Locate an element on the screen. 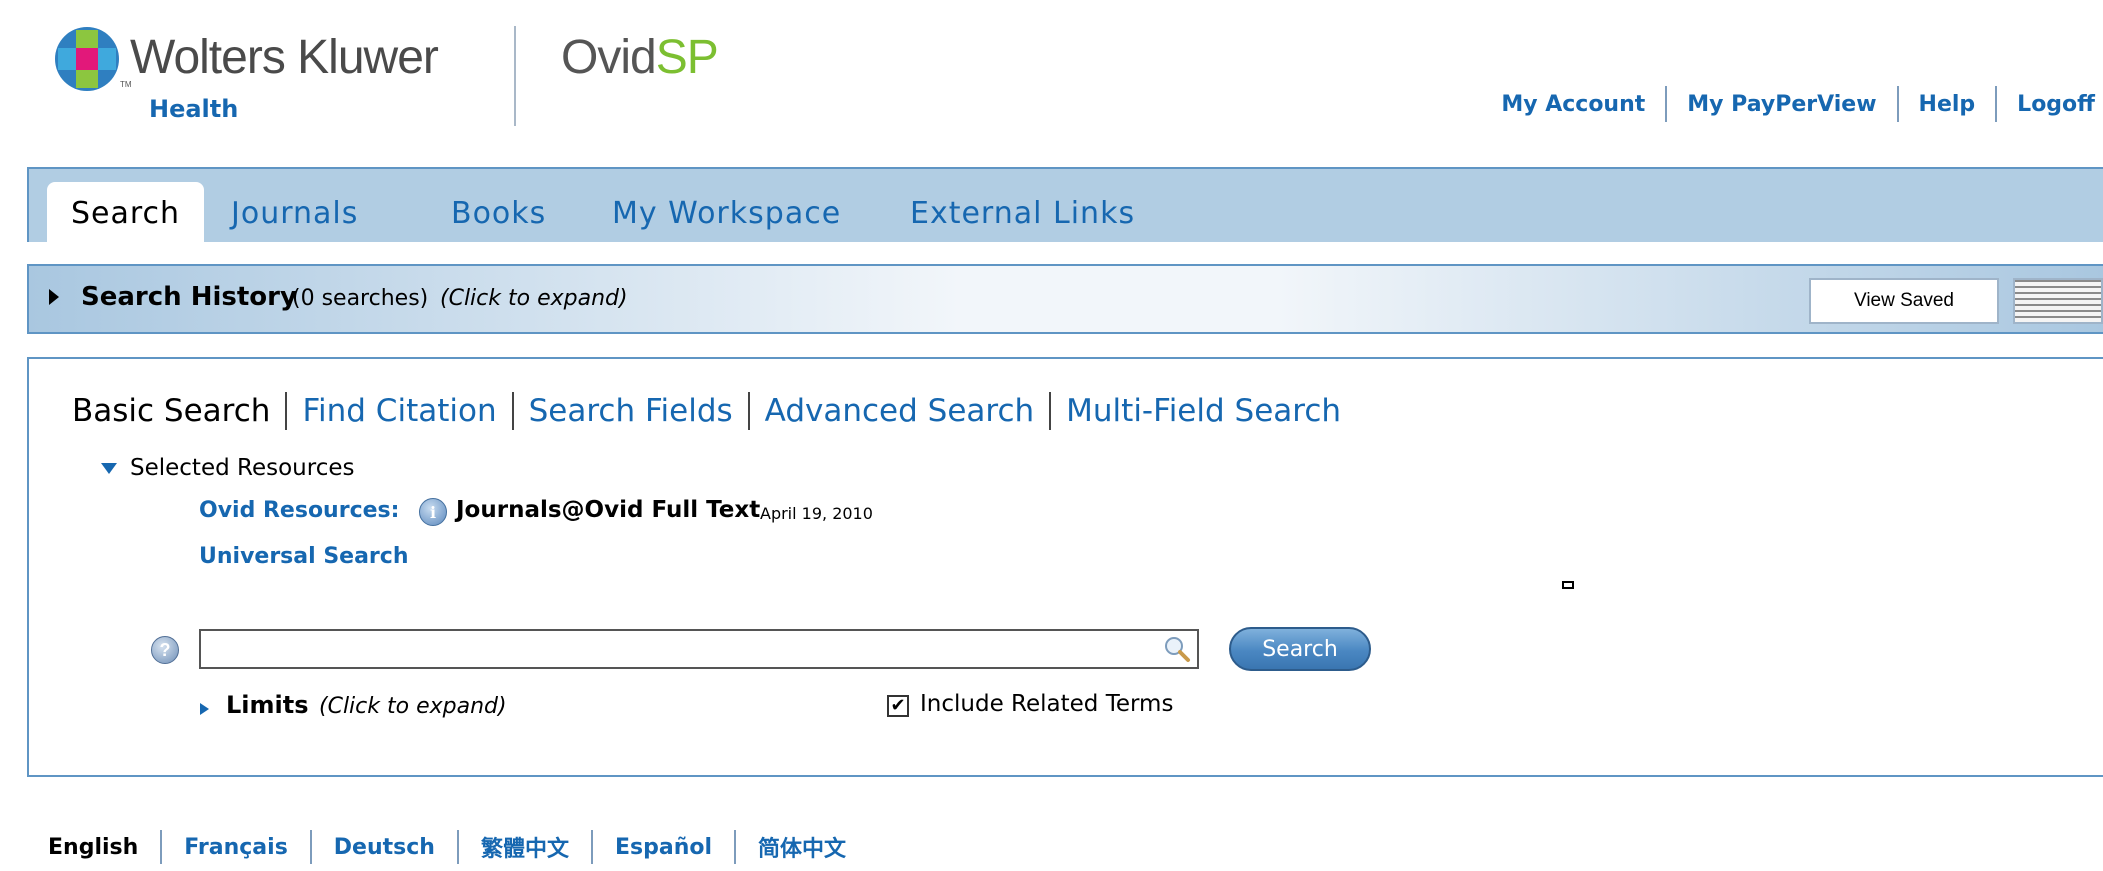 The height and width of the screenshot is (871, 2103). language-german: Deutsch is located at coordinates (384, 847).